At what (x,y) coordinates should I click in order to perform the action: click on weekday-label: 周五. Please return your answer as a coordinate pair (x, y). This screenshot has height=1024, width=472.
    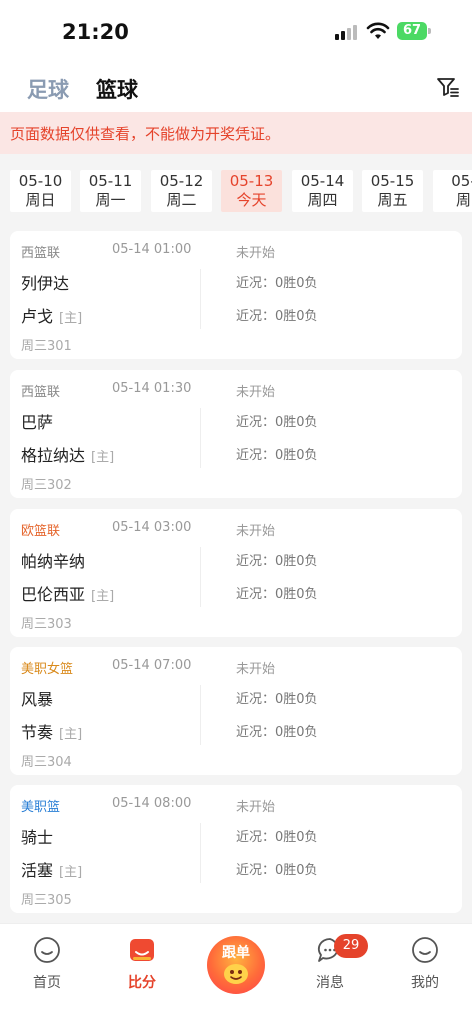
    Looking at the image, I should click on (392, 200).